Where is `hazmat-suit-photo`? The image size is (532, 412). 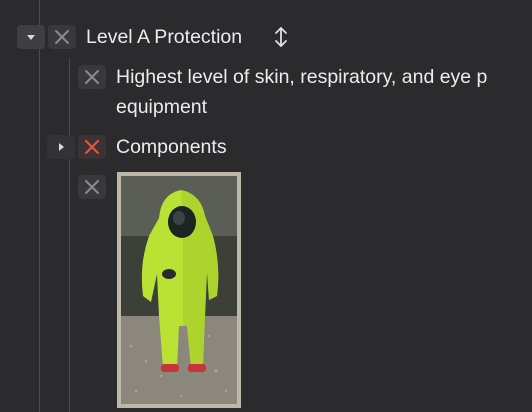
hazmat-suit-photo is located at coordinates (179, 290).